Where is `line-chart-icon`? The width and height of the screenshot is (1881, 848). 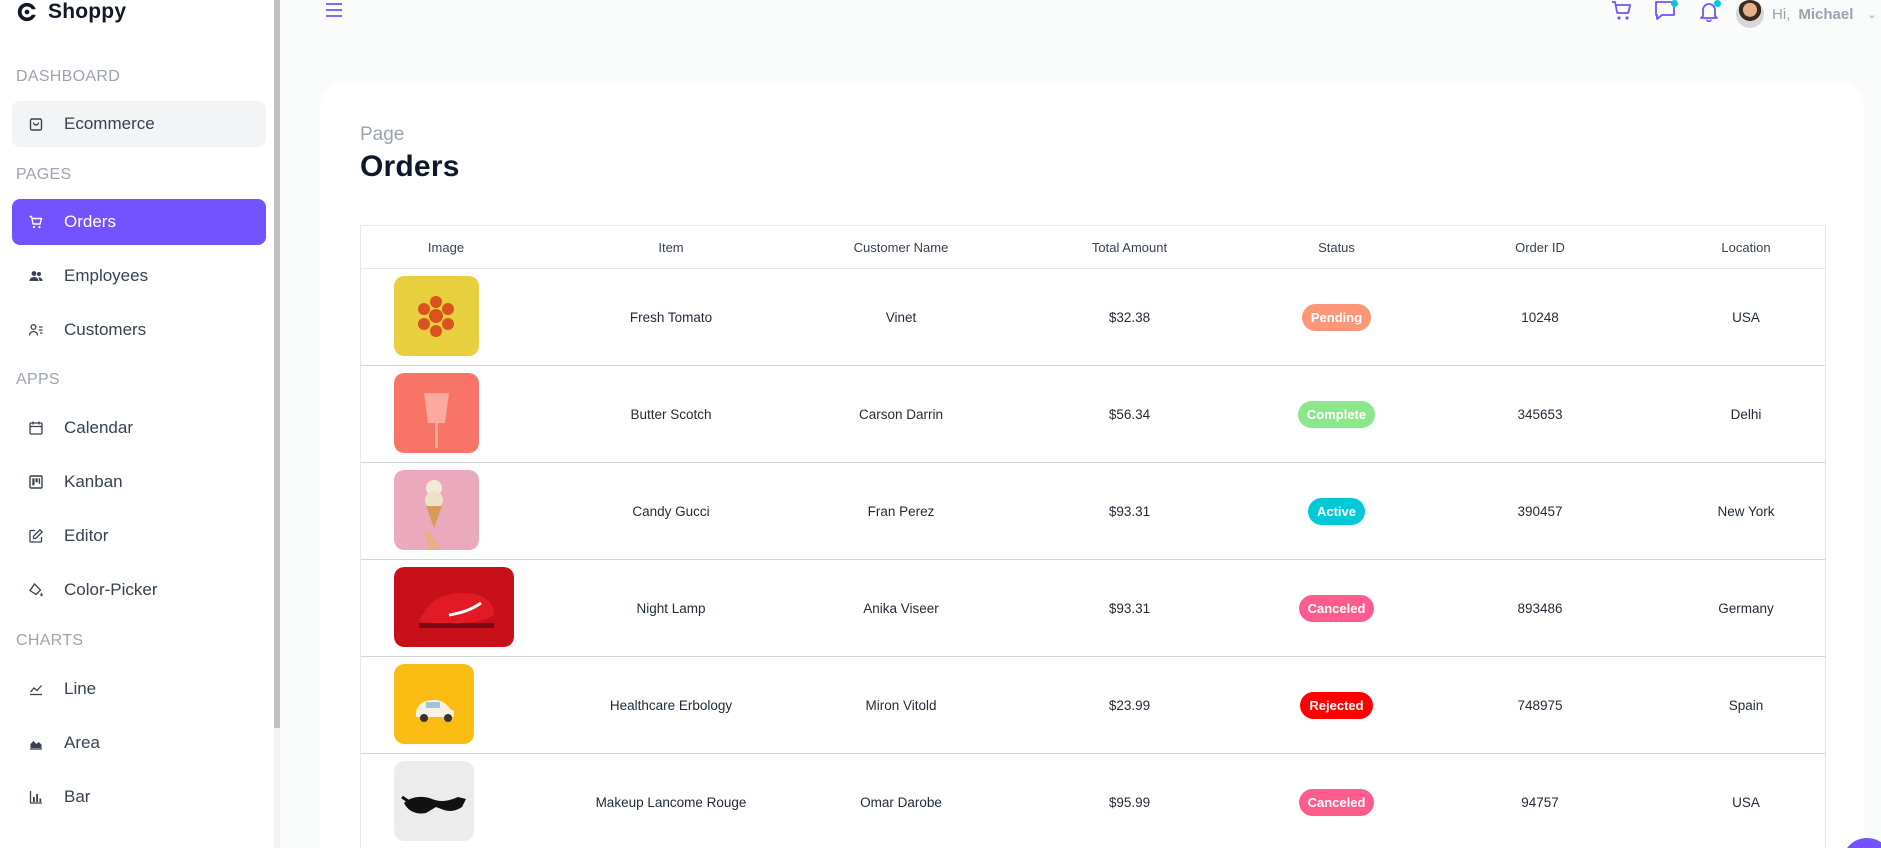 line-chart-icon is located at coordinates (36, 690).